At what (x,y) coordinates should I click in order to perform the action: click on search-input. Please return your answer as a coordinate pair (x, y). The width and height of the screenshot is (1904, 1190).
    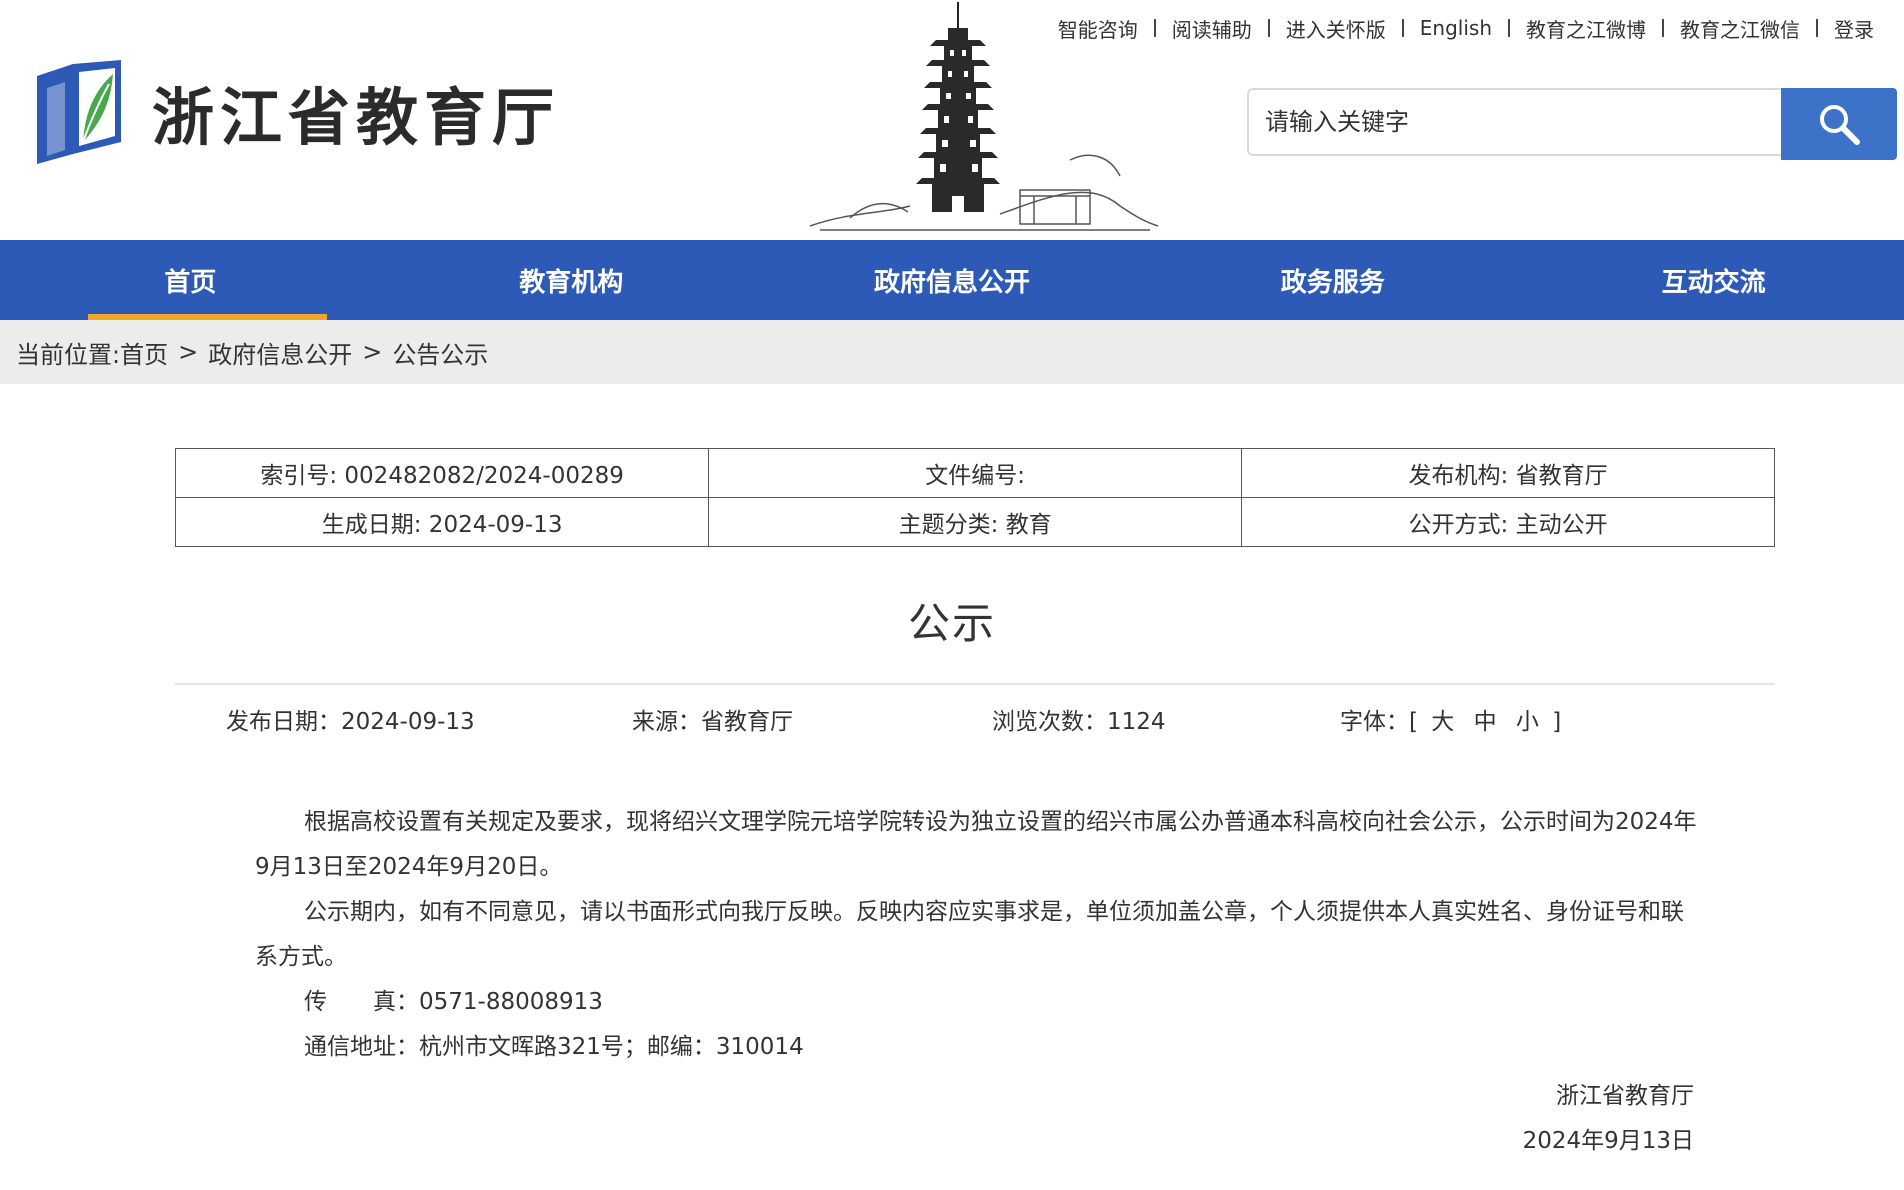
    Looking at the image, I should click on (1514, 122).